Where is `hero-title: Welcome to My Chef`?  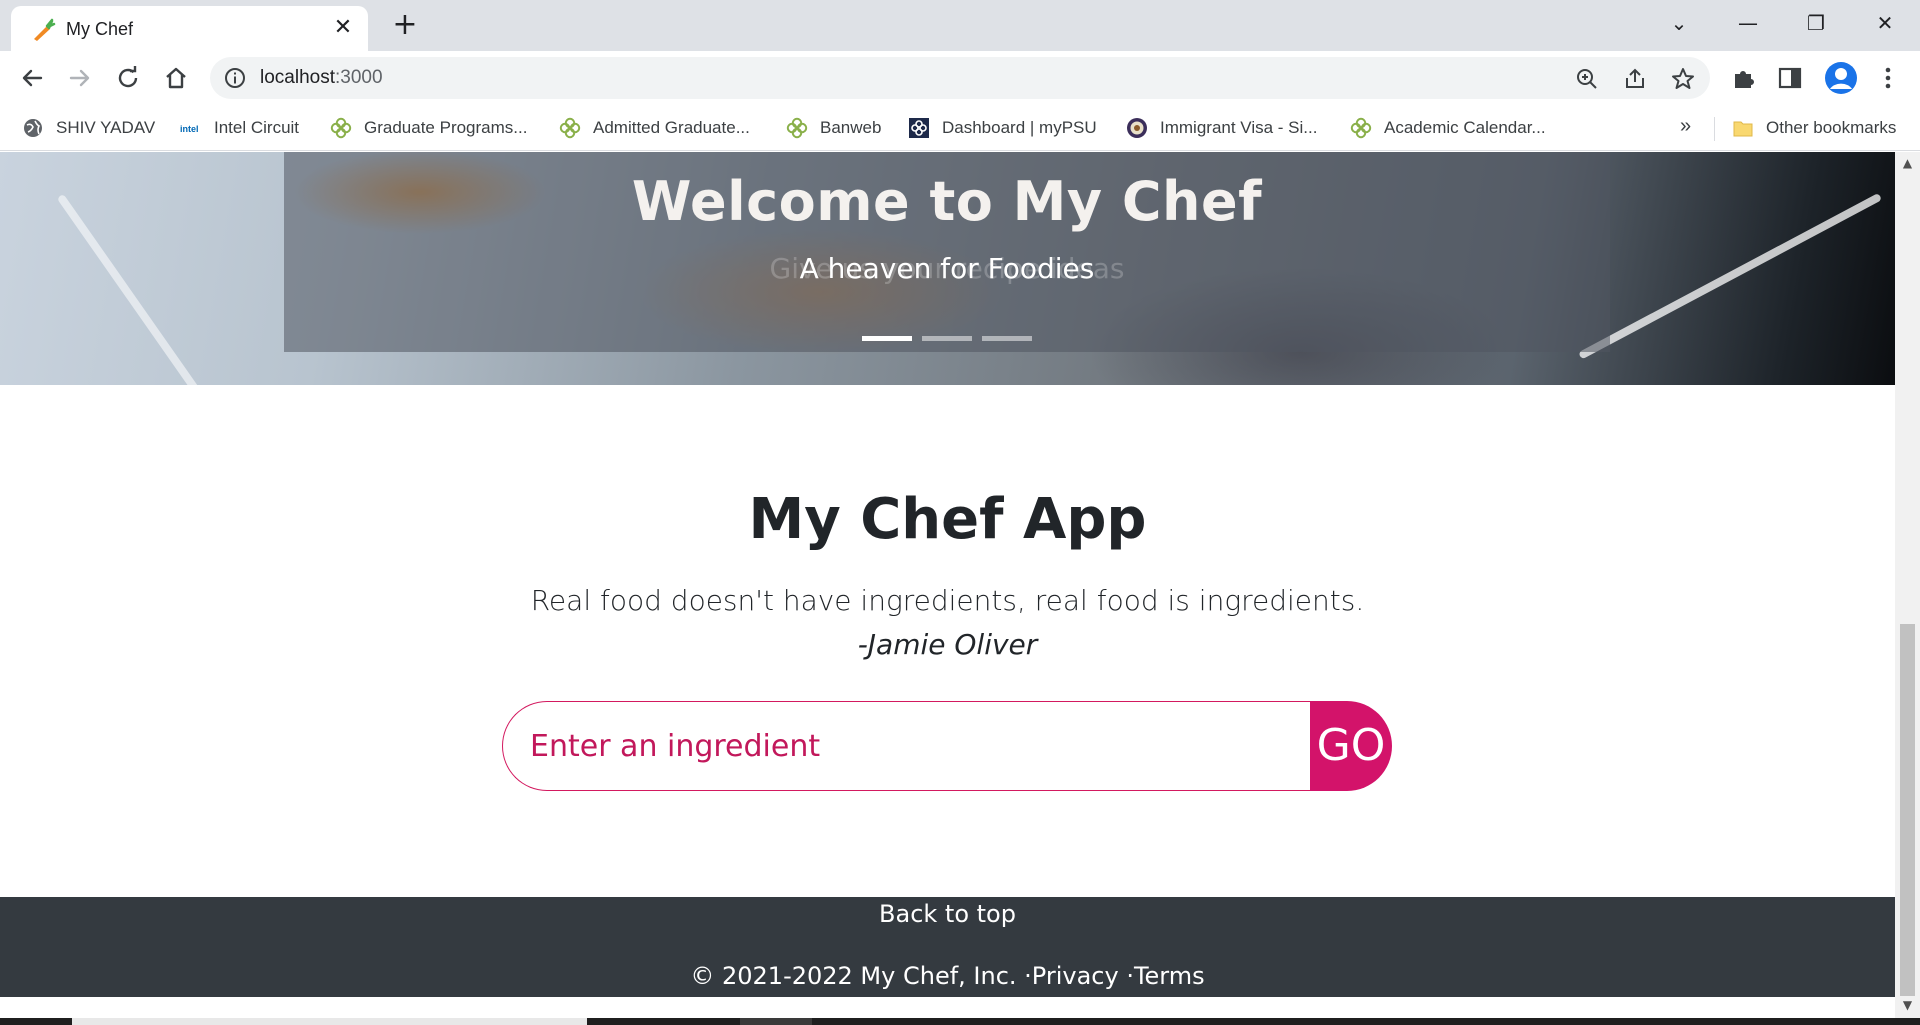 hero-title: Welcome to My Chef is located at coordinates (947, 201).